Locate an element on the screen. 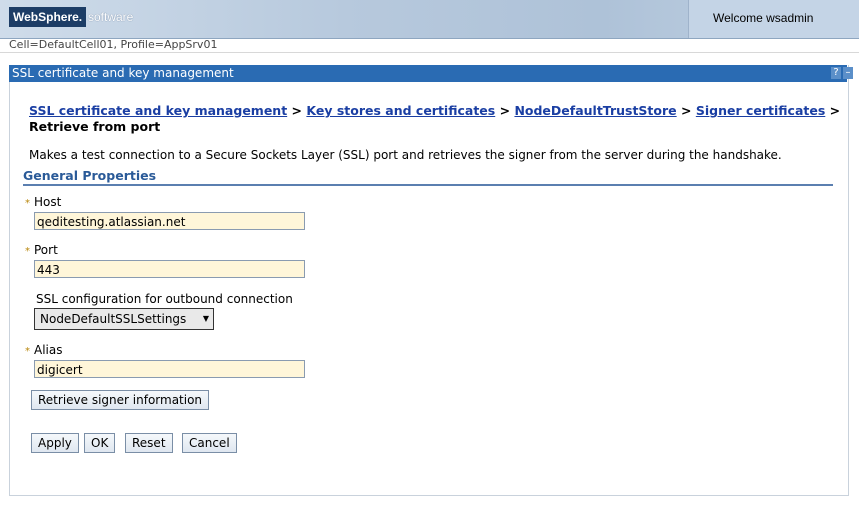 The image size is (859, 505). apply-button: Apply is located at coordinates (55, 443).